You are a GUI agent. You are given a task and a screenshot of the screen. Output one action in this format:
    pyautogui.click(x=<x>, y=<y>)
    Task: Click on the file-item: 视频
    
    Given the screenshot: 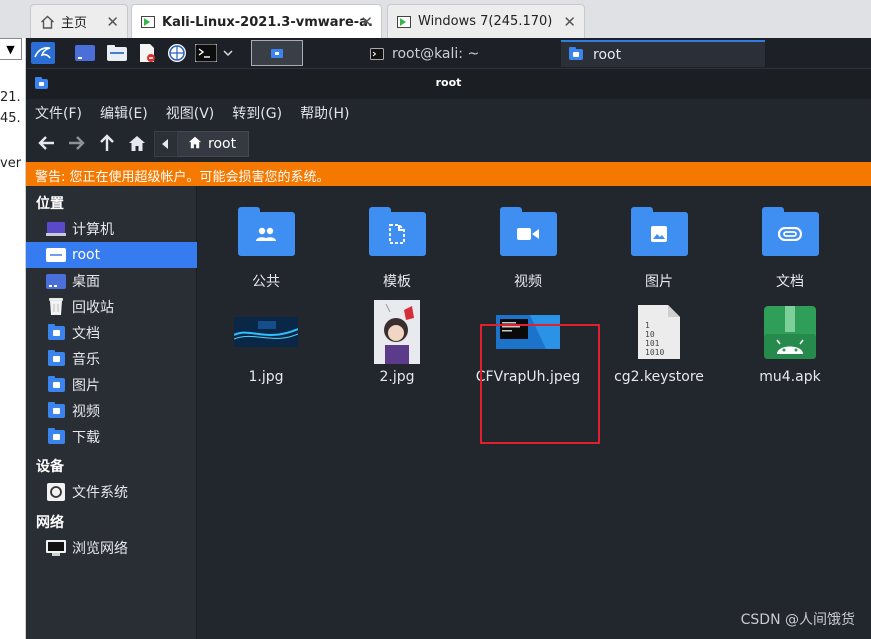 What is the action you would take?
    pyautogui.click(x=528, y=252)
    